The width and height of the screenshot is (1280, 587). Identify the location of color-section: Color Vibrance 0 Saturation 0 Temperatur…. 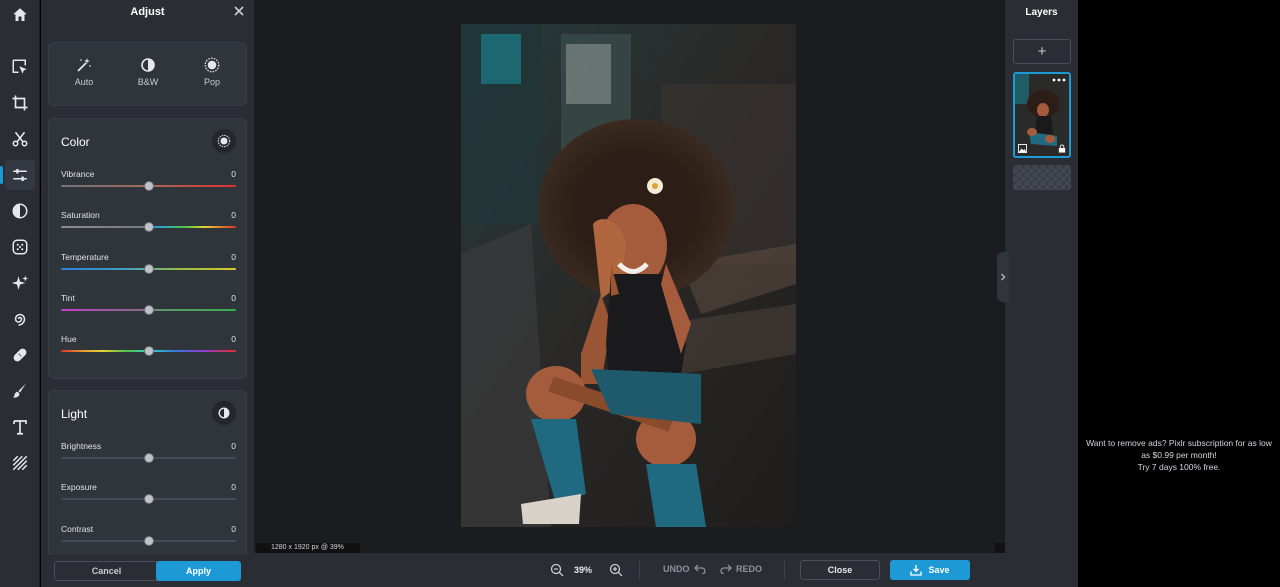
(147, 248).